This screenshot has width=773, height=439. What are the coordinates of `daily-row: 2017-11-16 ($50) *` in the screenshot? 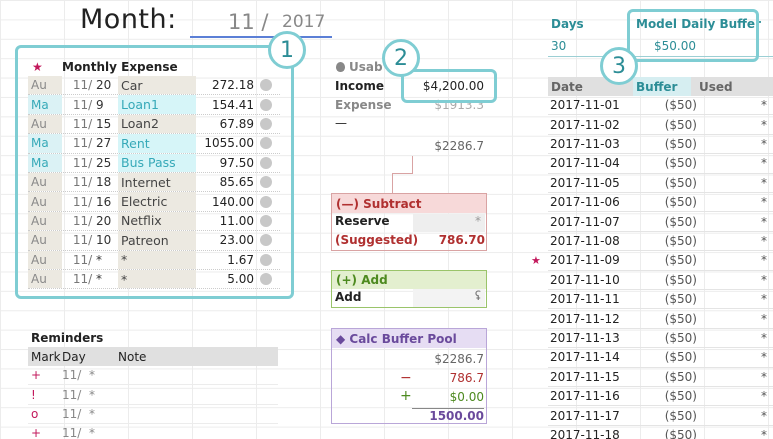 It's located at (660, 397).